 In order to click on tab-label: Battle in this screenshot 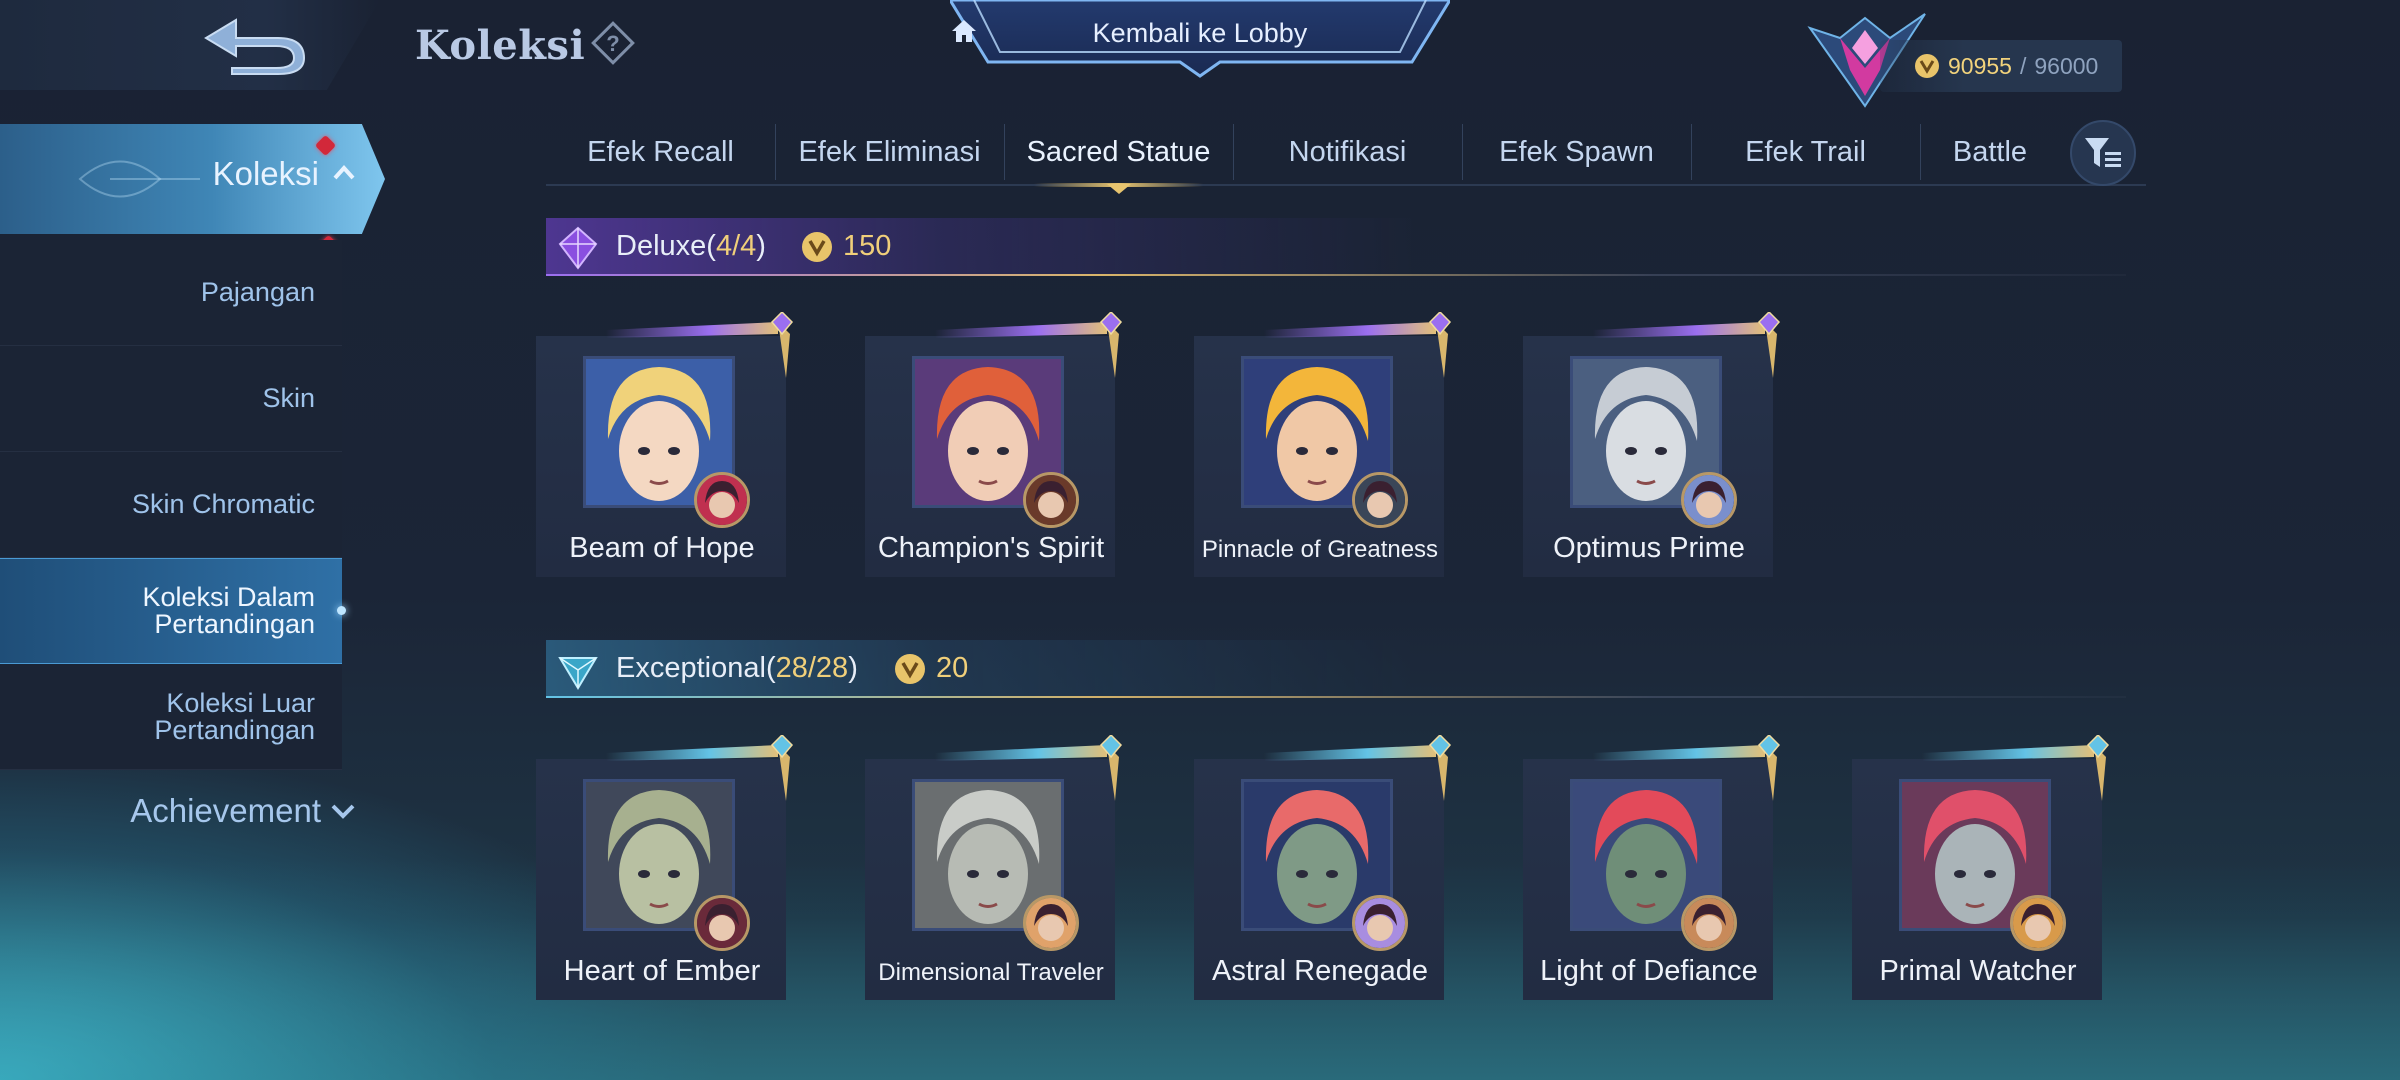, I will do `click(1990, 151)`.